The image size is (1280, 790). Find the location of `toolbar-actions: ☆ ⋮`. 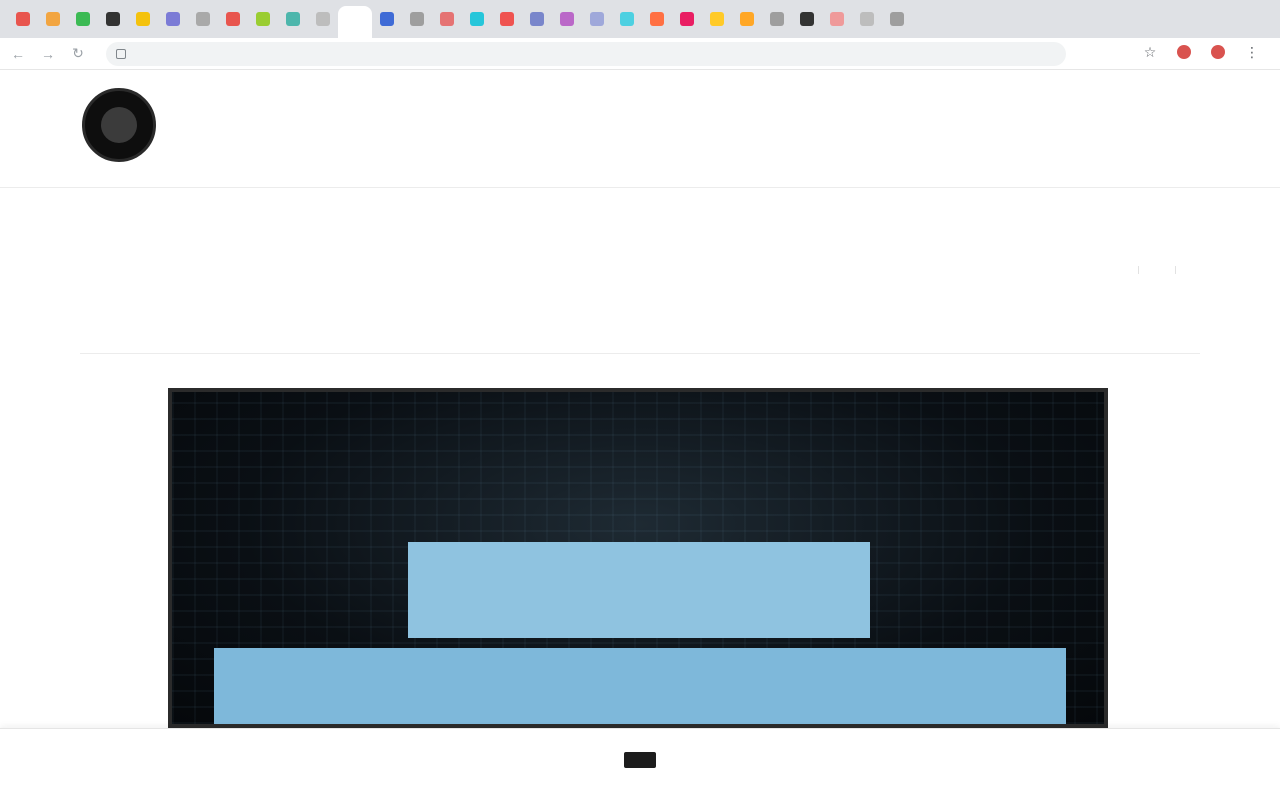

toolbar-actions: ☆ ⋮ is located at coordinates (1201, 52).